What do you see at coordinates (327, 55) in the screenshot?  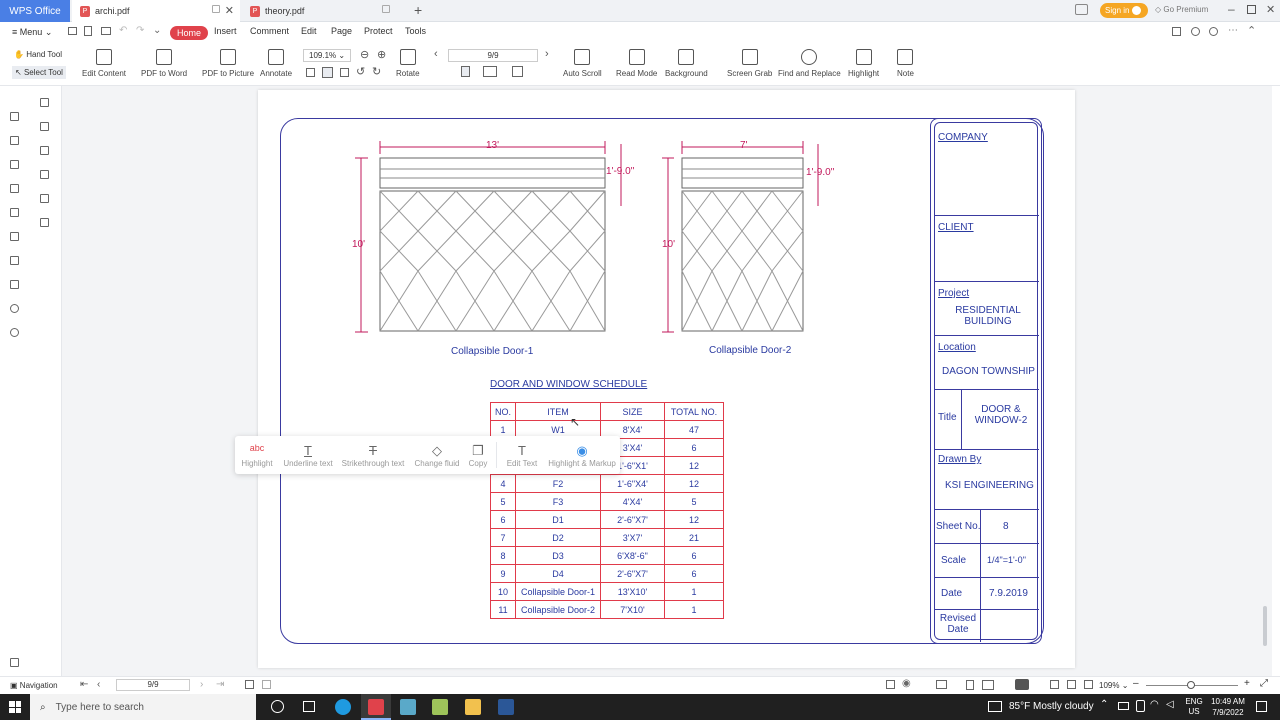 I see `zoom-select: 109.1% ⌄` at bounding box center [327, 55].